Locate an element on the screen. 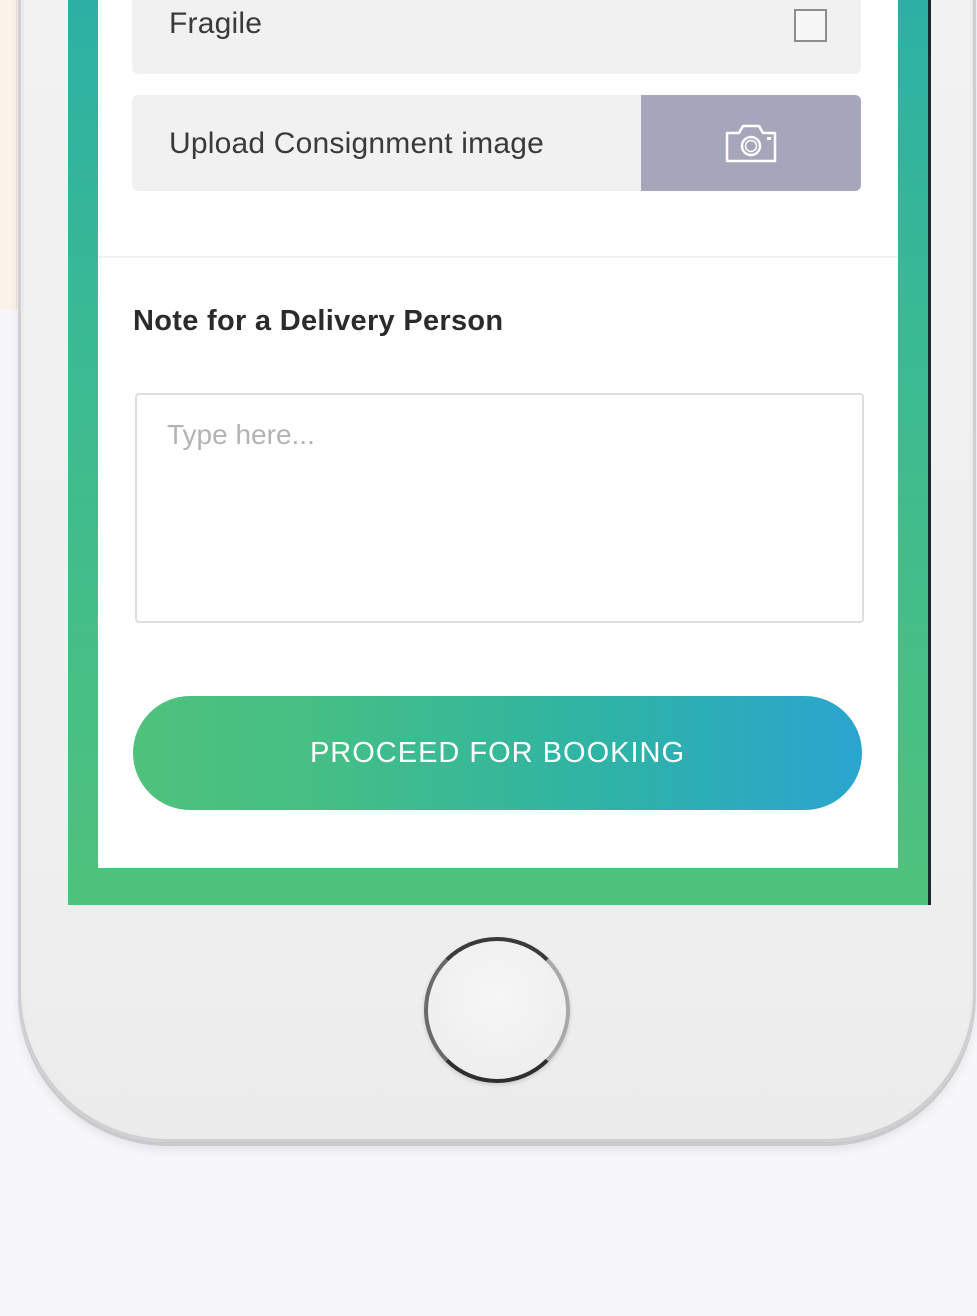 This screenshot has width=977, height=1316. upload-camera-button is located at coordinates (751, 143).